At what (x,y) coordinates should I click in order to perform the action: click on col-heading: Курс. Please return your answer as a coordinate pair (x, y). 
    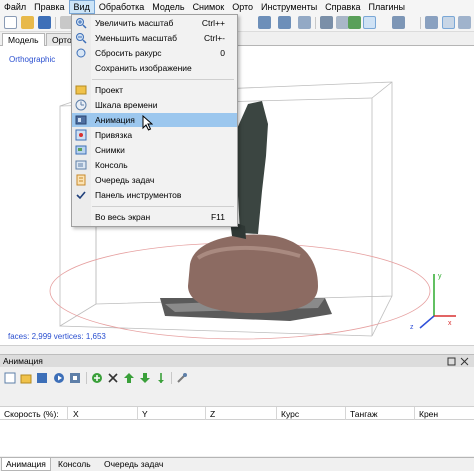
    Looking at the image, I should click on (290, 414).